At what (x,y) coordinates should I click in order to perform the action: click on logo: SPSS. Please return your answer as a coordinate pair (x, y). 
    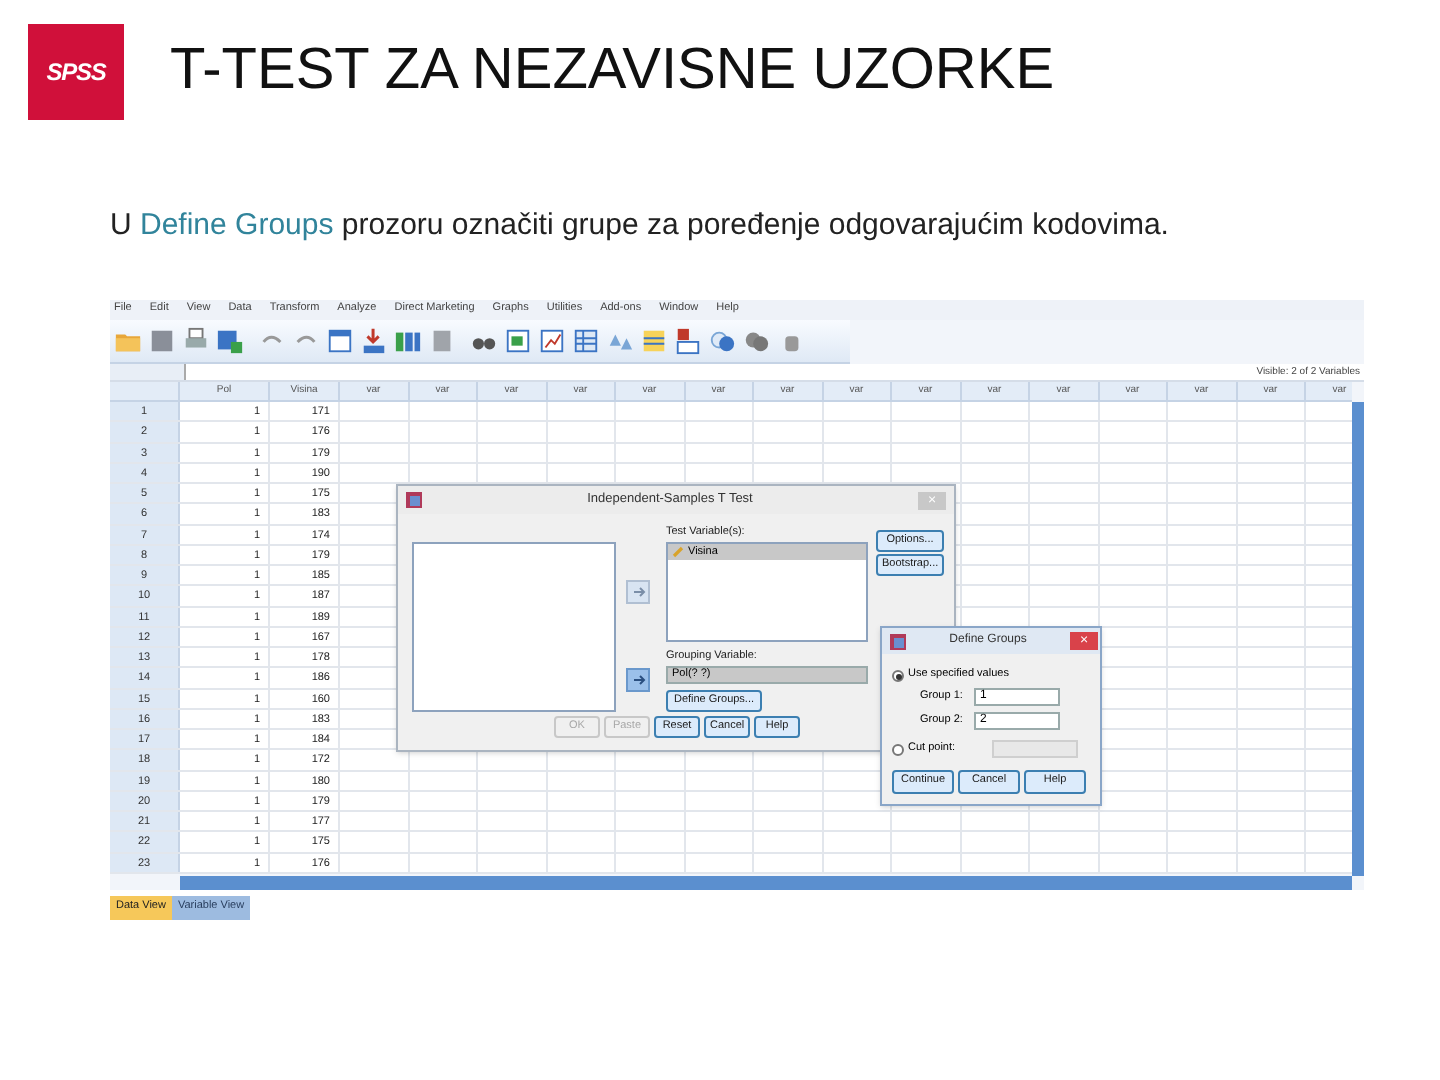
    Looking at the image, I should click on (76, 72).